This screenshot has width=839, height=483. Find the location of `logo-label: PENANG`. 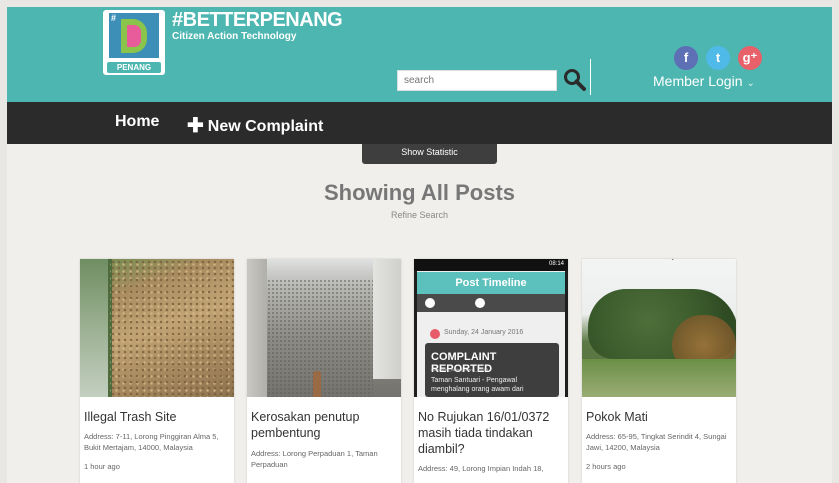

logo-label: PENANG is located at coordinates (134, 67).